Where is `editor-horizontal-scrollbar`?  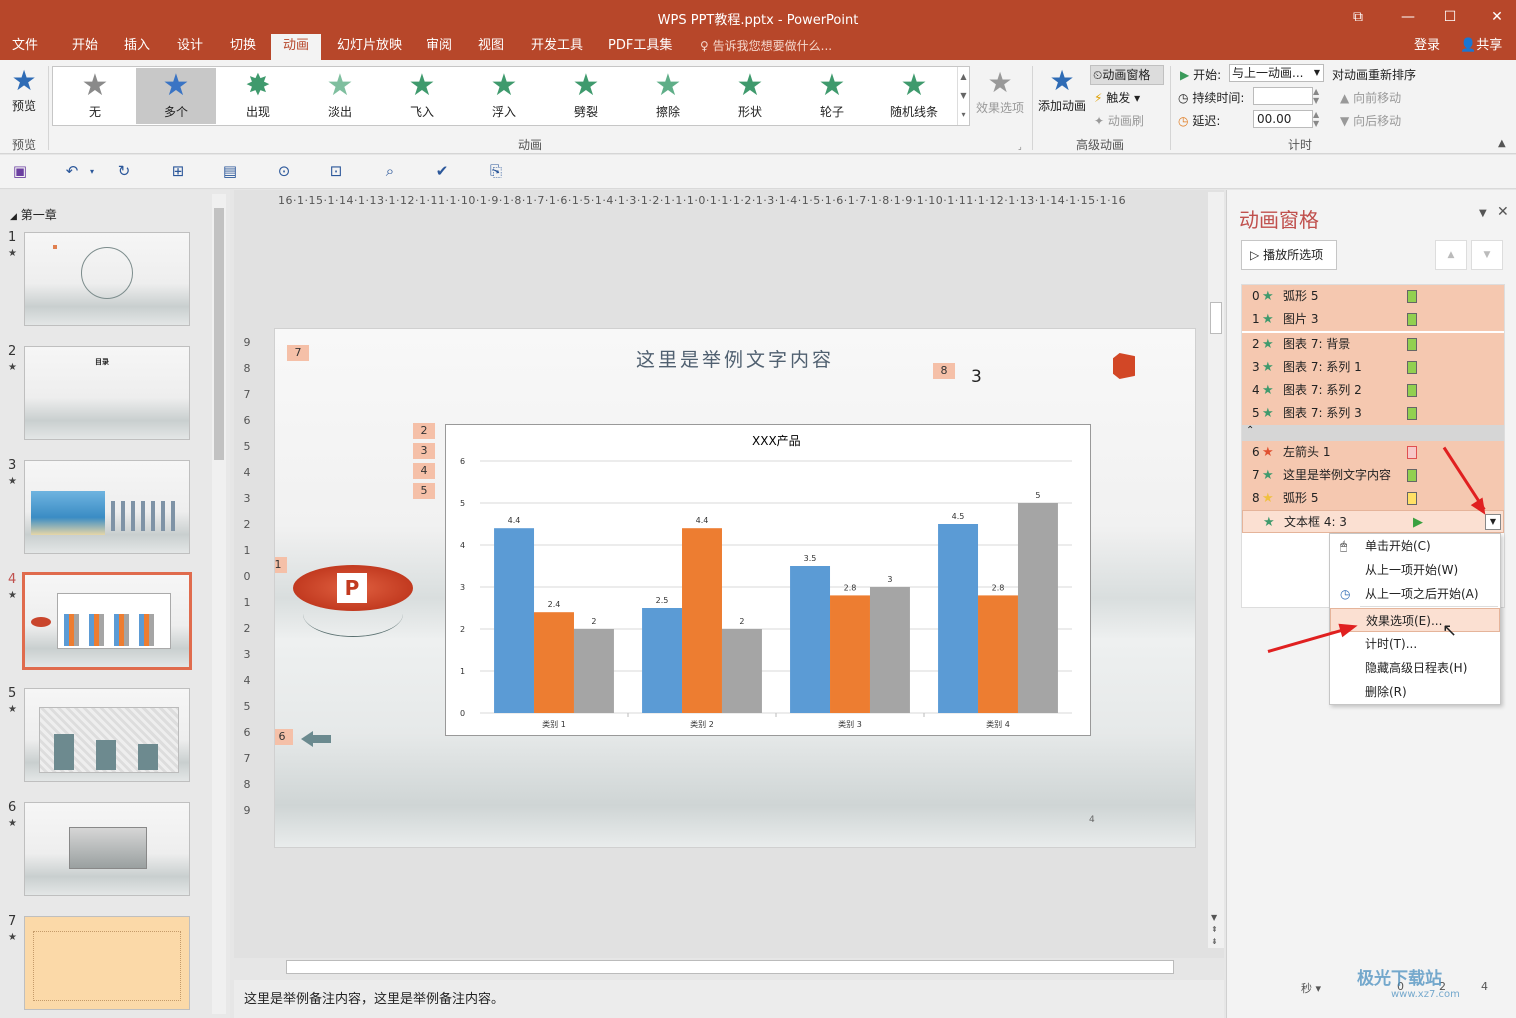
editor-horizontal-scrollbar is located at coordinates (729, 967).